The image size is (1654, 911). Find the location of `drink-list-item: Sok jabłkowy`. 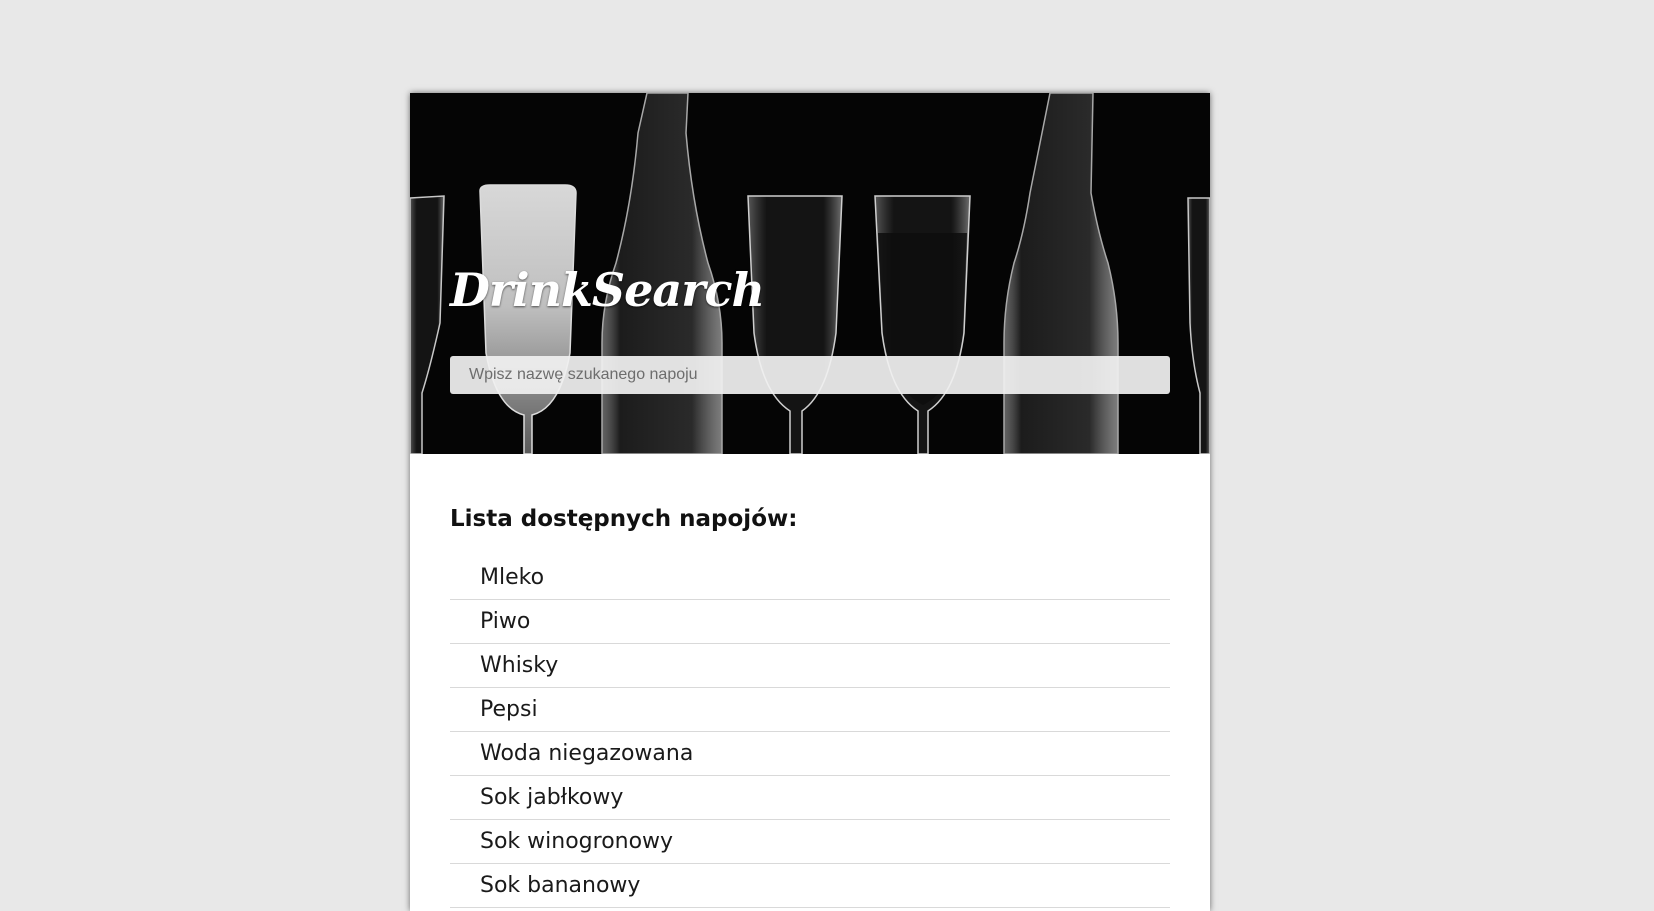

drink-list-item: Sok jabłkowy is located at coordinates (810, 798).